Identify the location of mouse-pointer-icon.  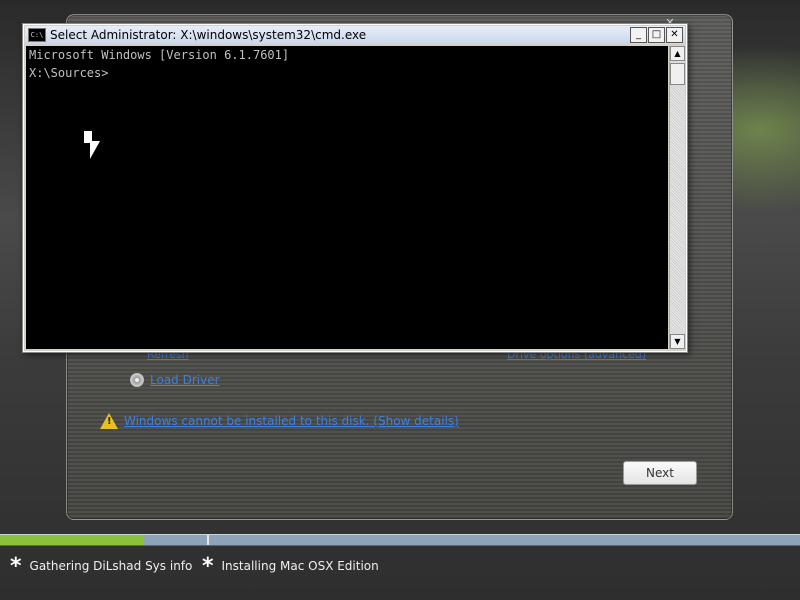
(95, 150).